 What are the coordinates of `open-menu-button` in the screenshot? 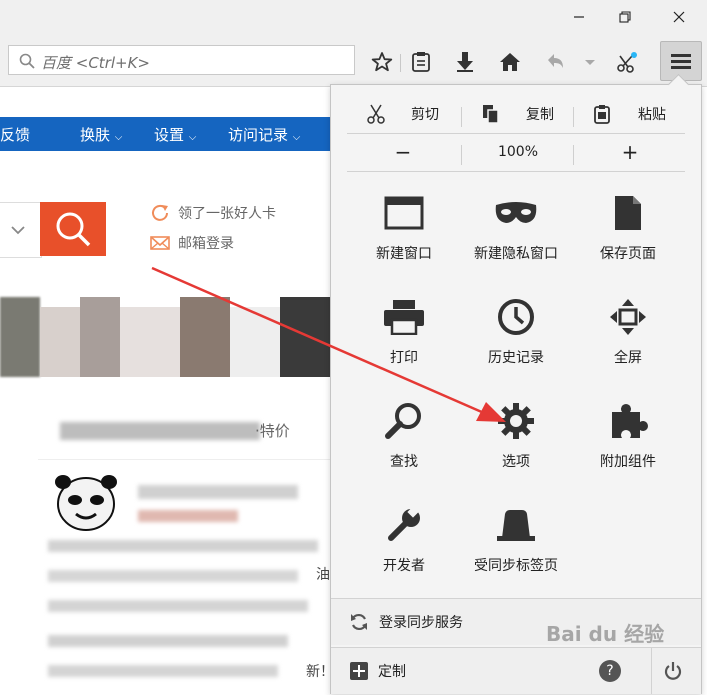 It's located at (681, 61).